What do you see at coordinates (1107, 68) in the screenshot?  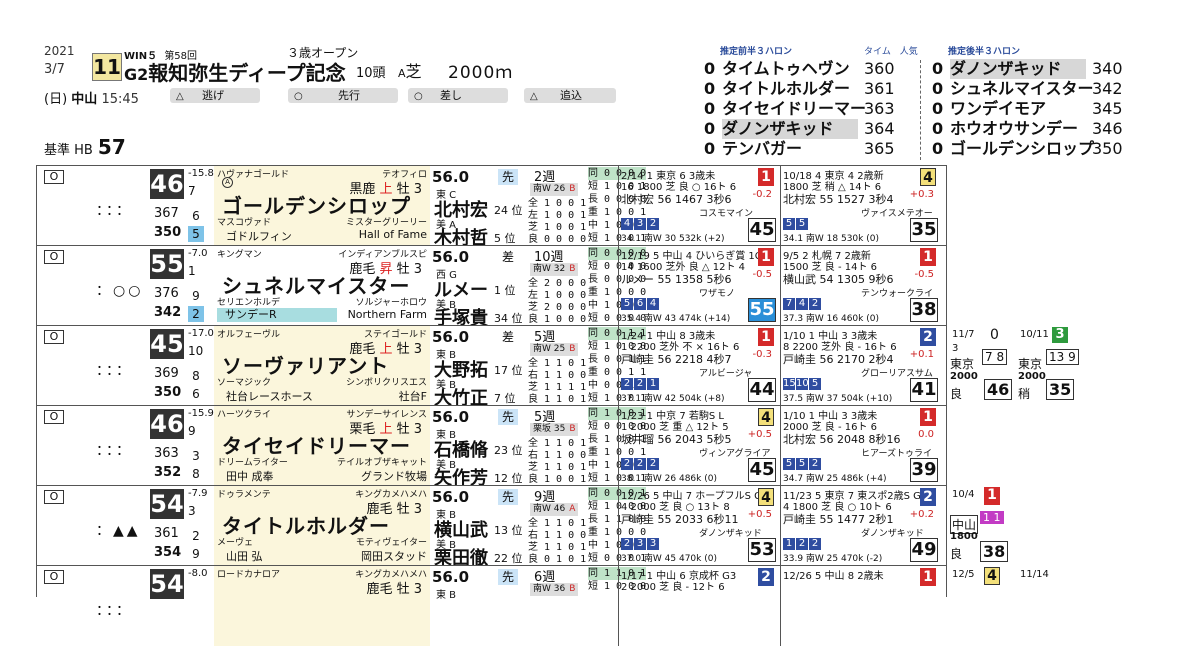 I see `rating-value: 340` at bounding box center [1107, 68].